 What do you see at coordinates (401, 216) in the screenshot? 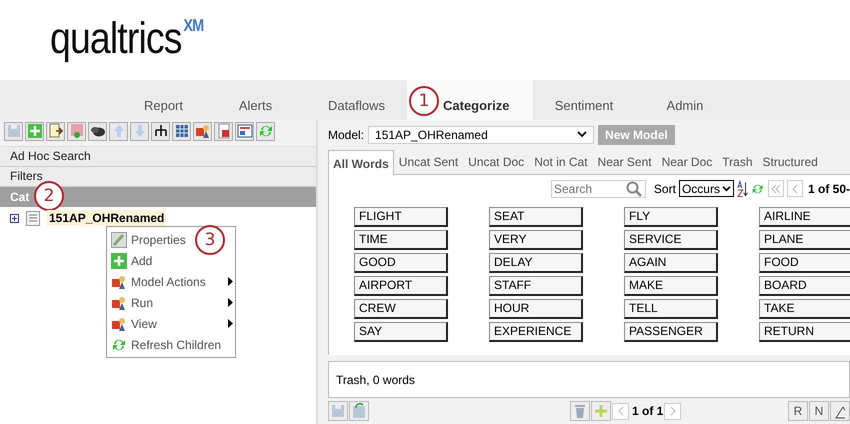
I see `word-button: FLIGHT` at bounding box center [401, 216].